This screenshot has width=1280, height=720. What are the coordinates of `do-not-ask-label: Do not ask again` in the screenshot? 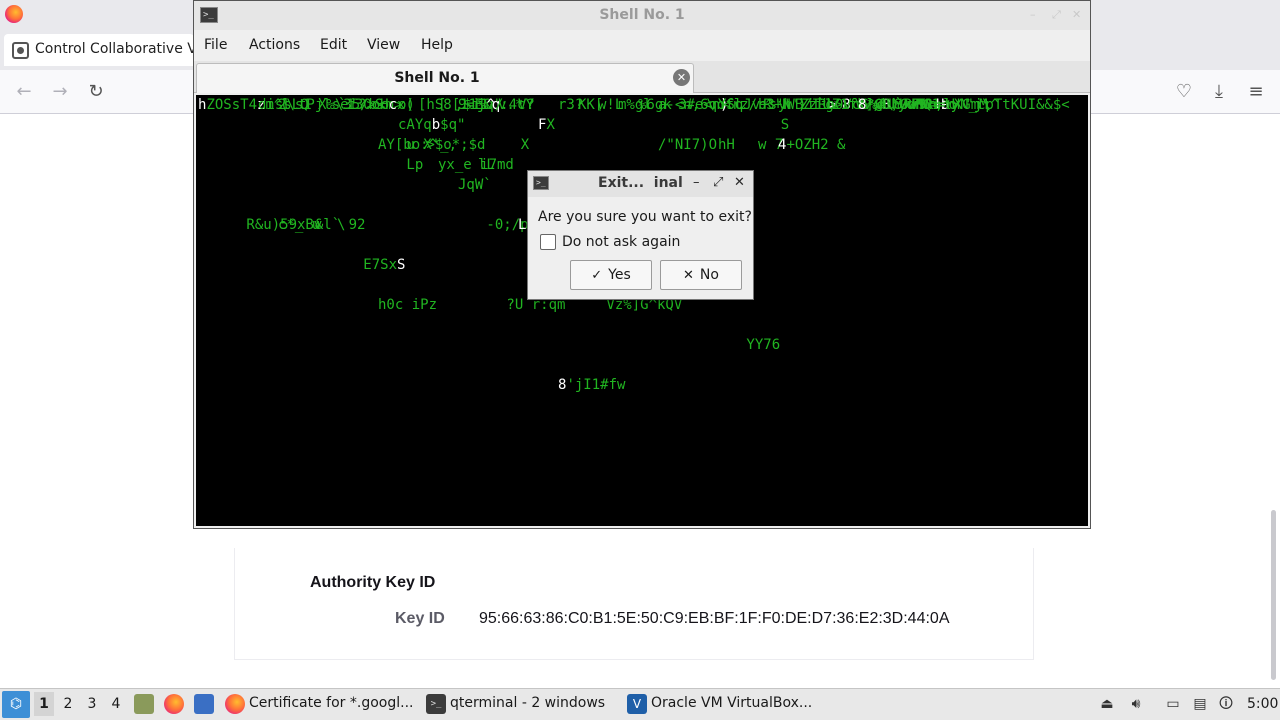 It's located at (621, 242).